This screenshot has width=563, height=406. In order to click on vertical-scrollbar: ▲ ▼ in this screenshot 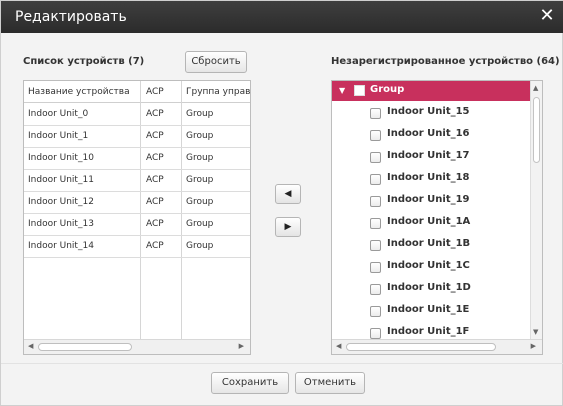, I will do `click(536, 210)`.